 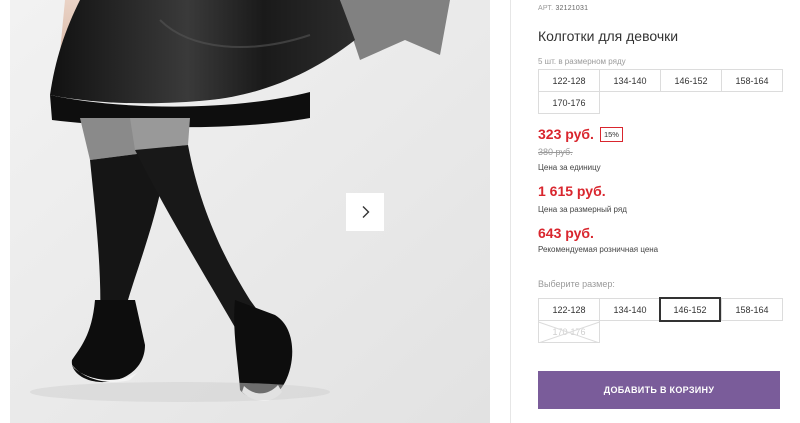 What do you see at coordinates (582, 209) in the screenshot?
I see `pack-price-label: Цена за размерный ряд` at bounding box center [582, 209].